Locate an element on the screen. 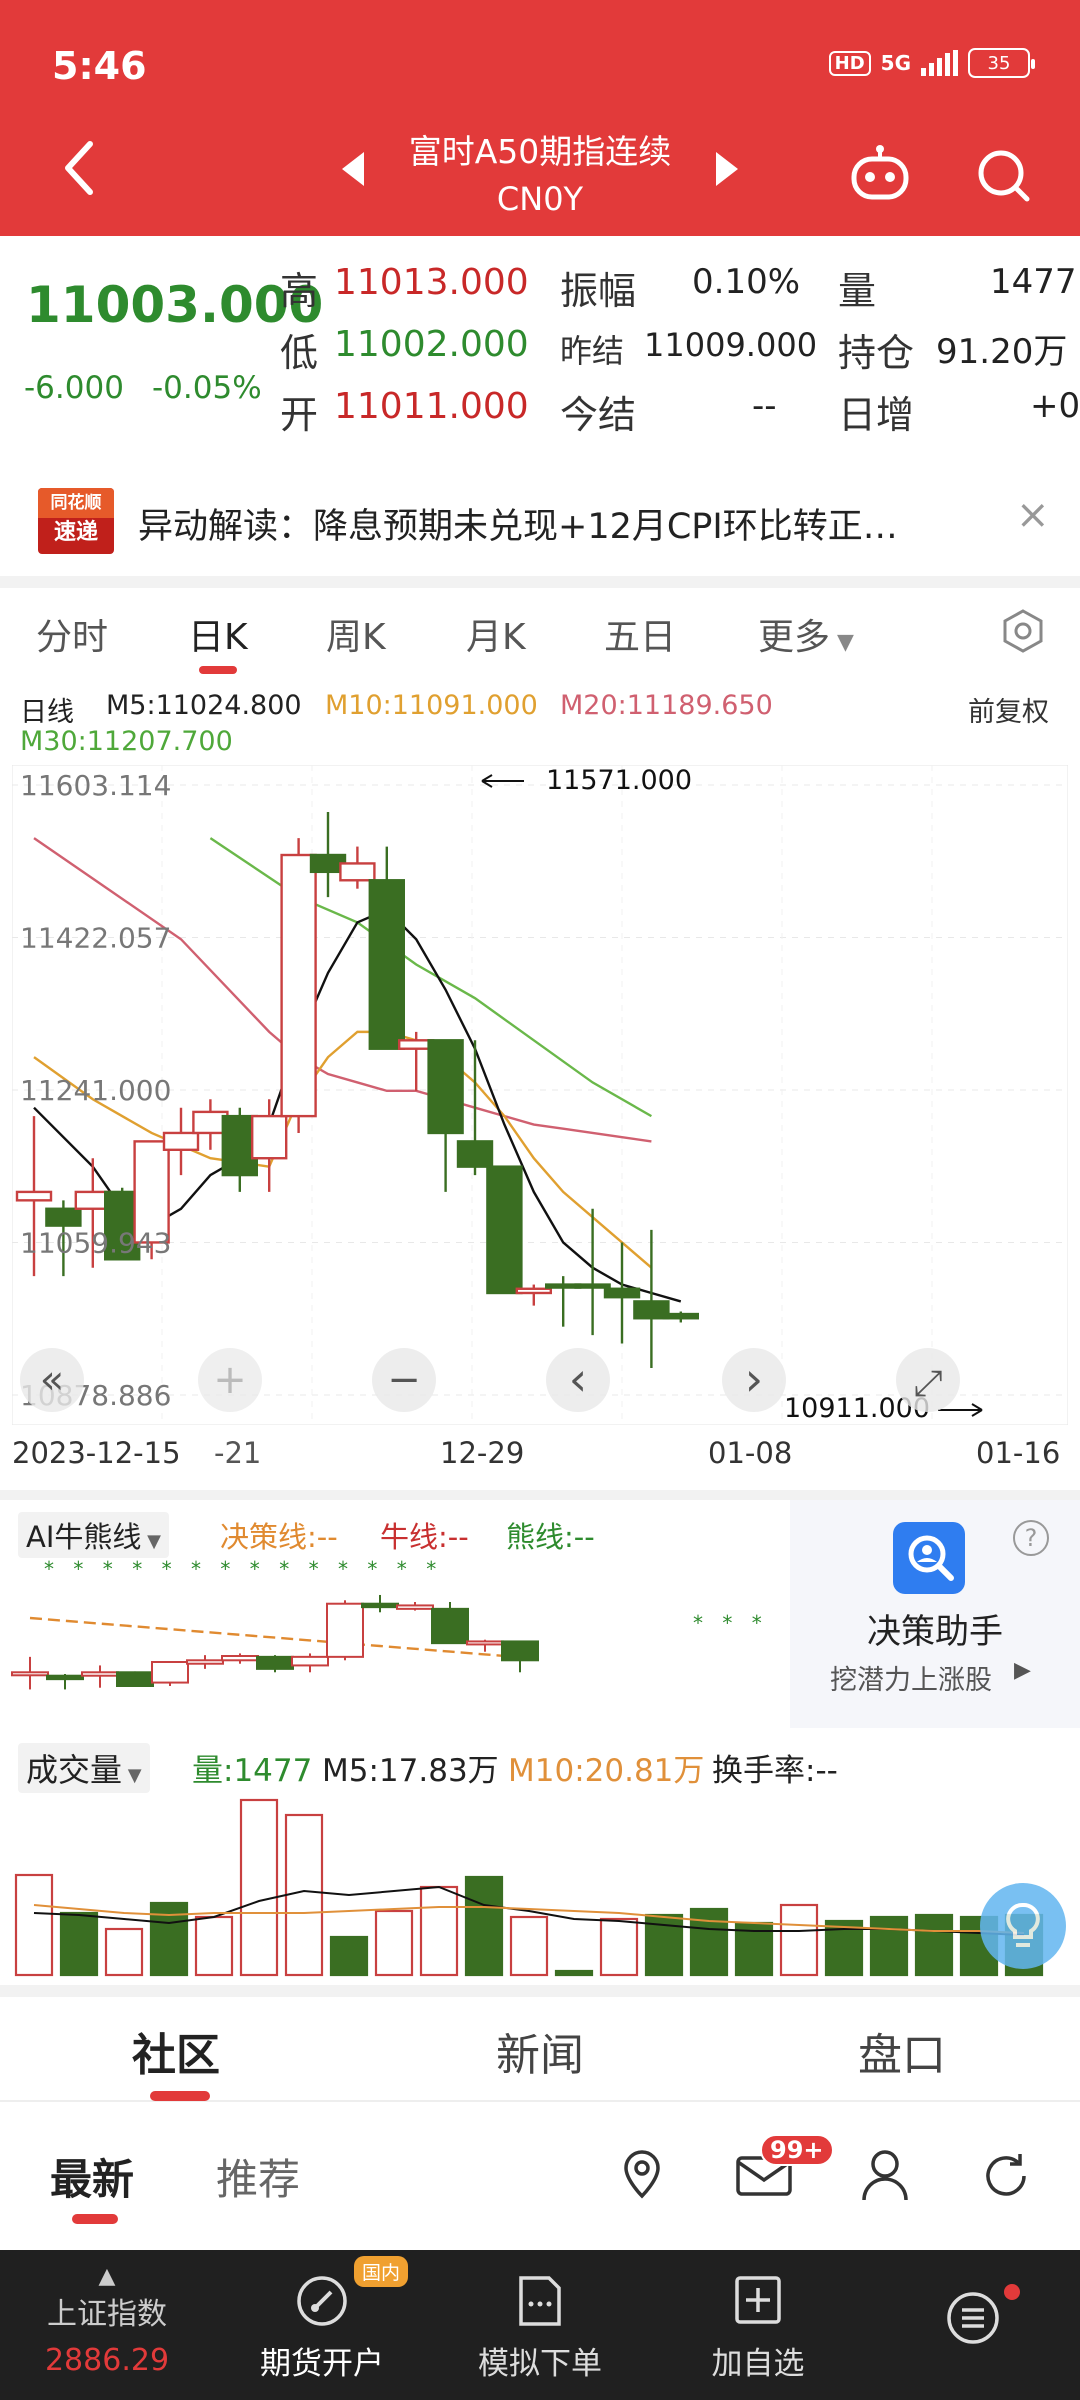  logo-line2: 速递 is located at coordinates (75, 532).